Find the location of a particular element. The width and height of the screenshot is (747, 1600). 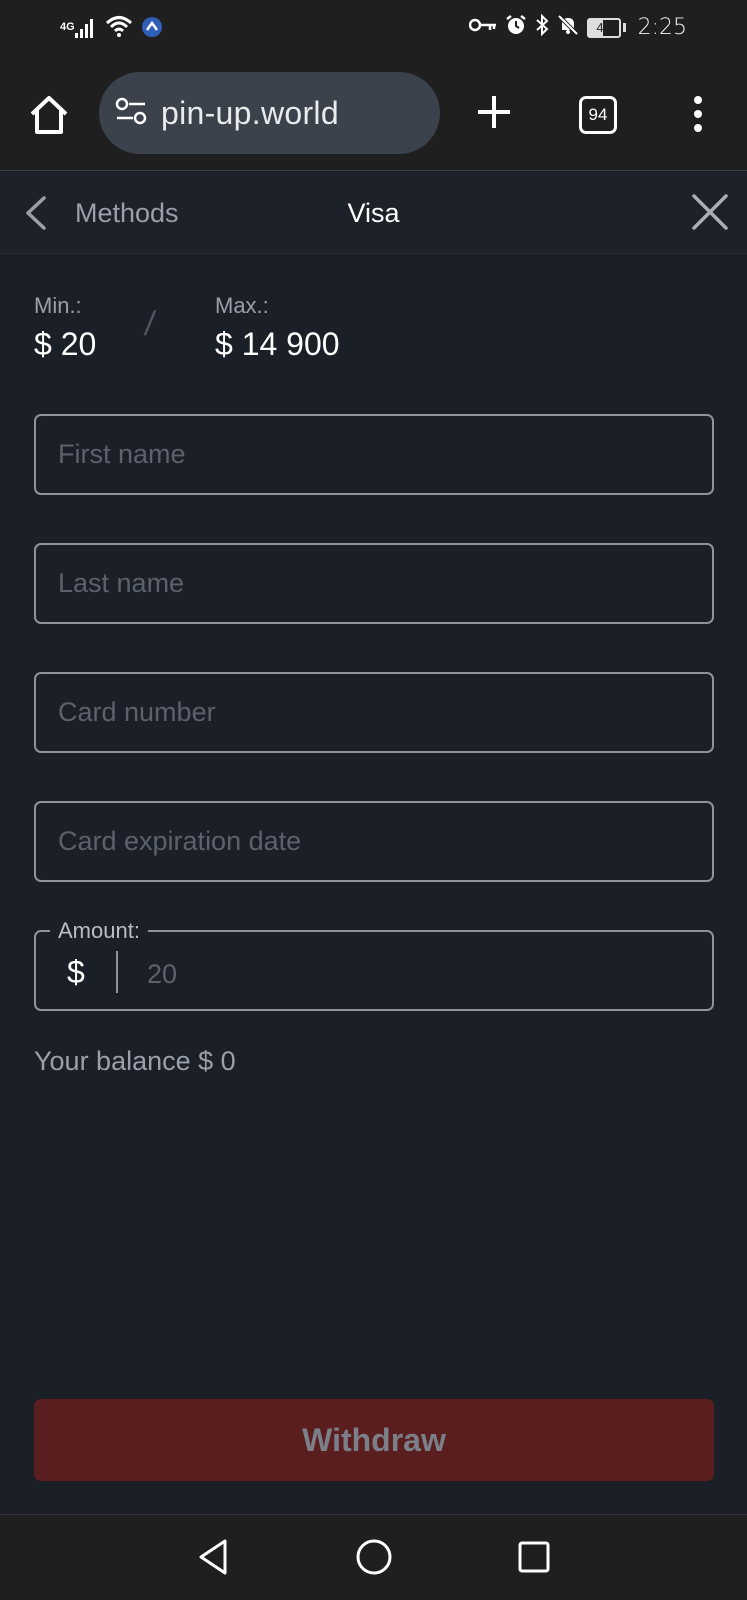

clock: 2:25 is located at coordinates (662, 27).